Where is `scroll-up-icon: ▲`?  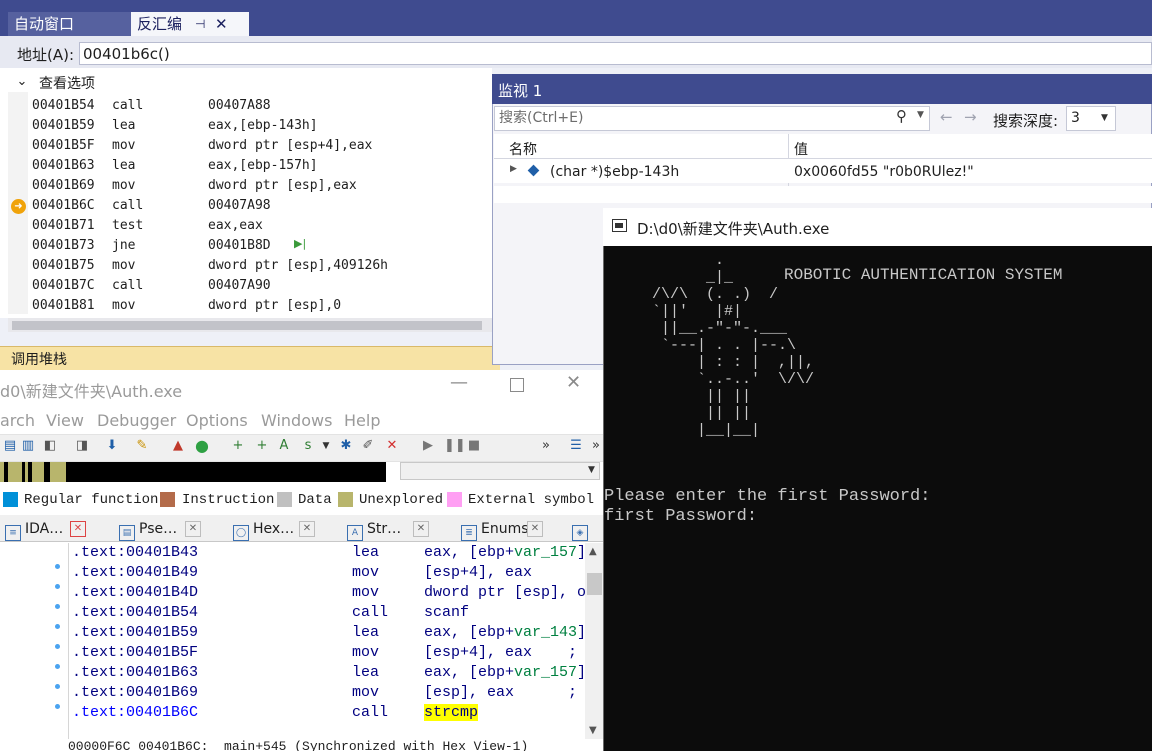 scroll-up-icon: ▲ is located at coordinates (593, 551).